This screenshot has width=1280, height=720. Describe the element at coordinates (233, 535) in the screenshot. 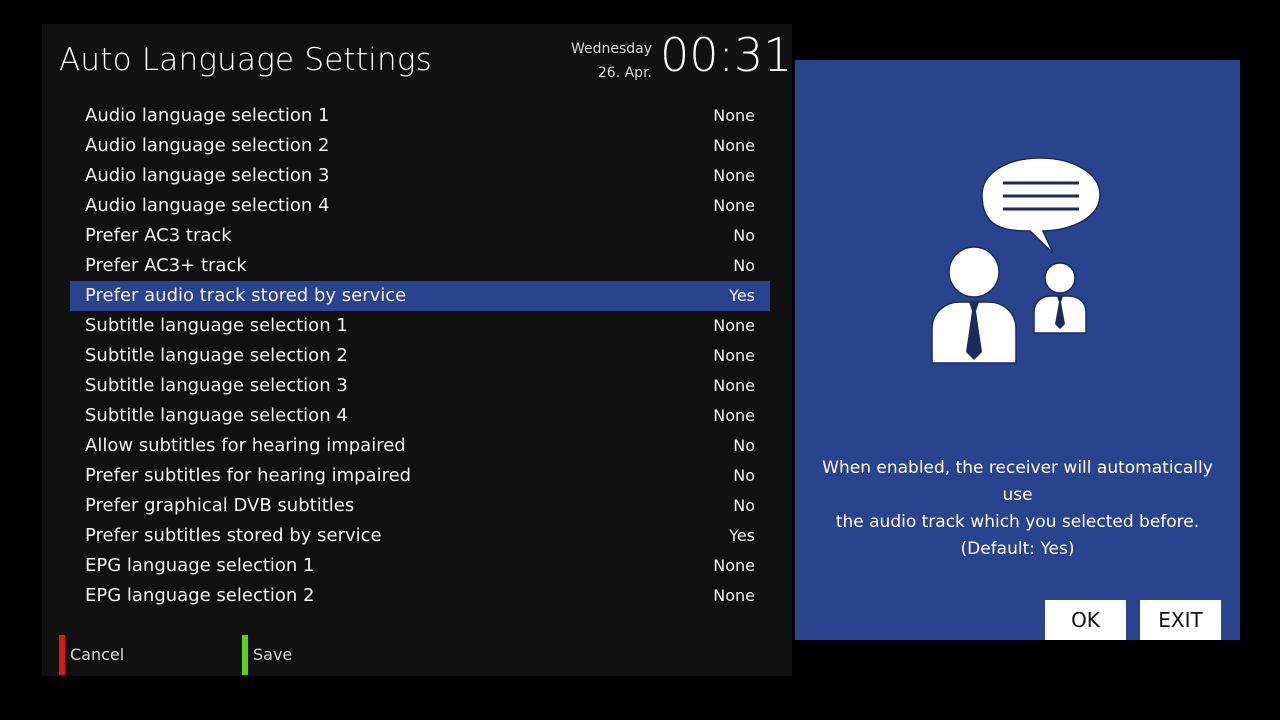

I see `setting-label: Prefer subtitles stored by service` at that location.